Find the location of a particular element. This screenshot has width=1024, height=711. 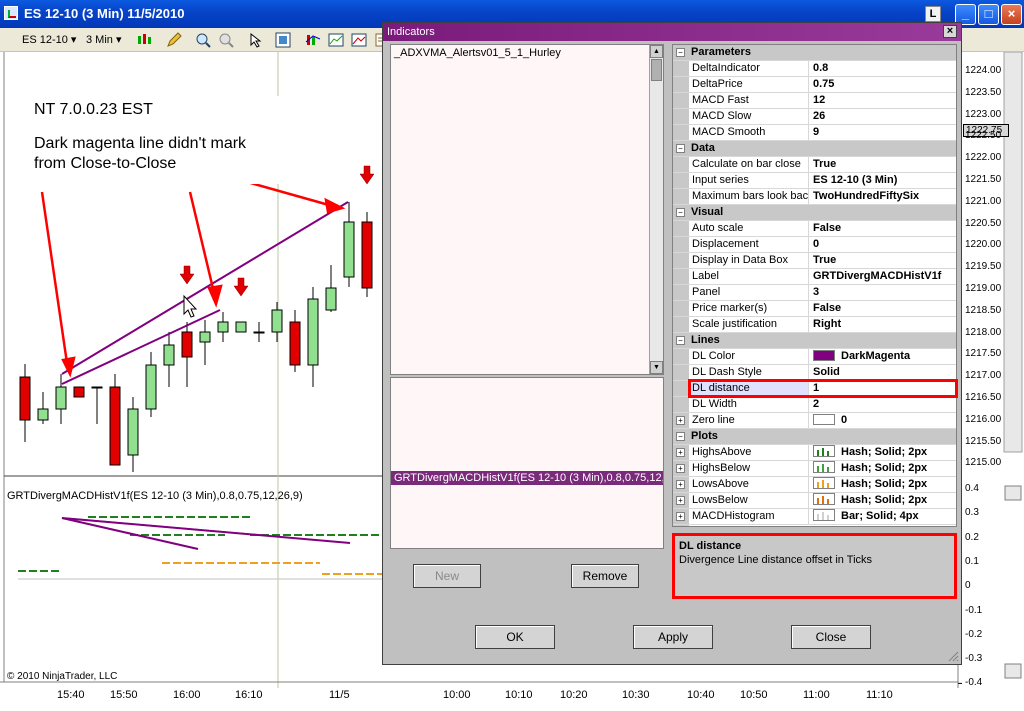

orange-bars-icon is located at coordinates (824, 499).